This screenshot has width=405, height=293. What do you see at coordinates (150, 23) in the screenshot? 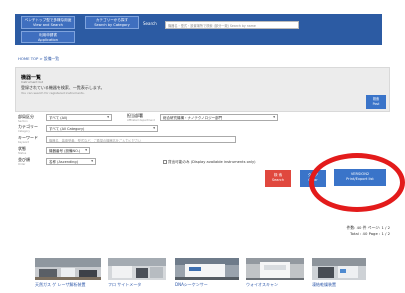
I see `search-label: Search` at bounding box center [150, 23].